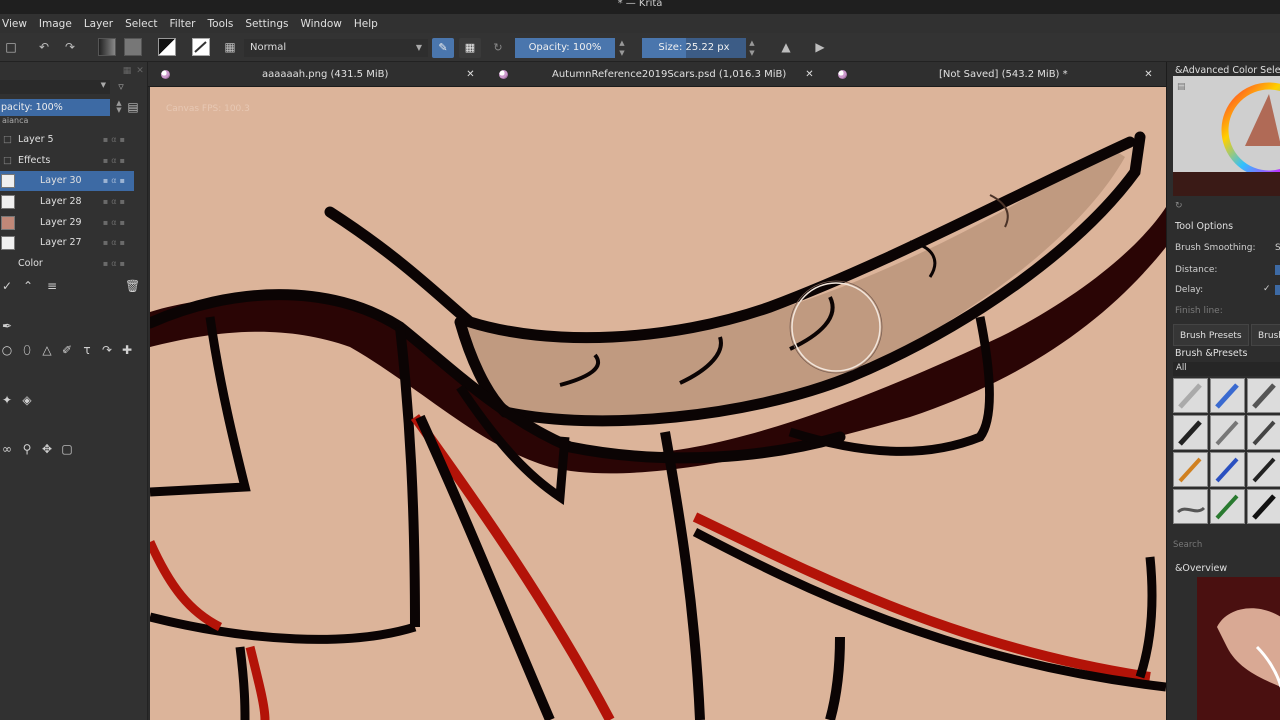 This screenshot has width=1280, height=720. Describe the element at coordinates (1277, 270) in the screenshot. I see `distance-slider` at that location.